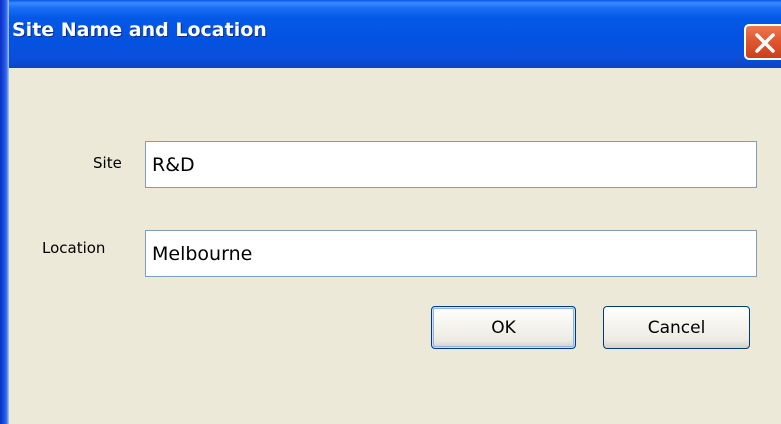 The image size is (781, 424). I want to click on window-title: Site Name and Location, so click(139, 30).